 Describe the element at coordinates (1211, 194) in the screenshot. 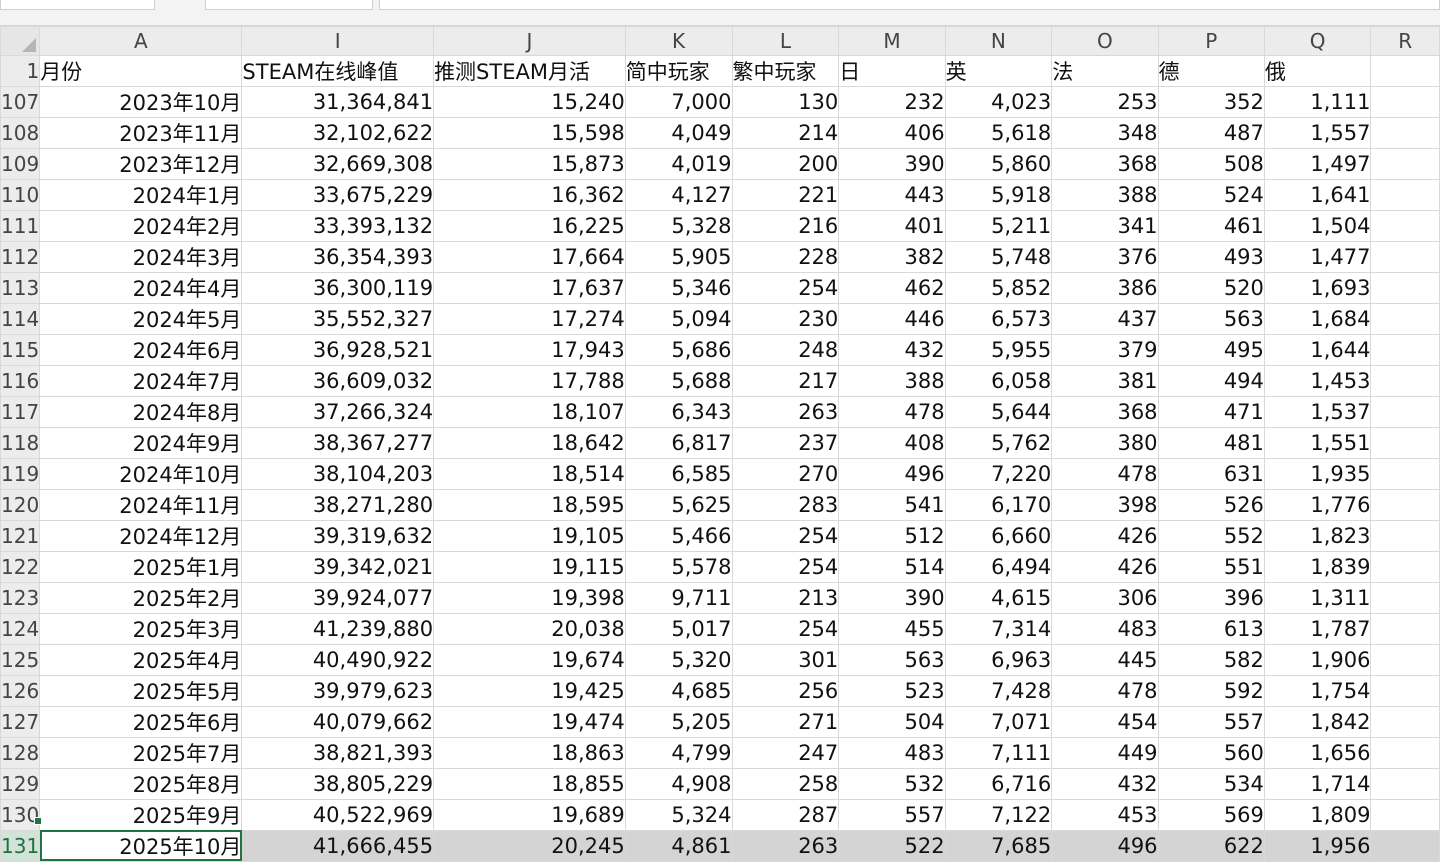

I see `value-cell: 524` at that location.